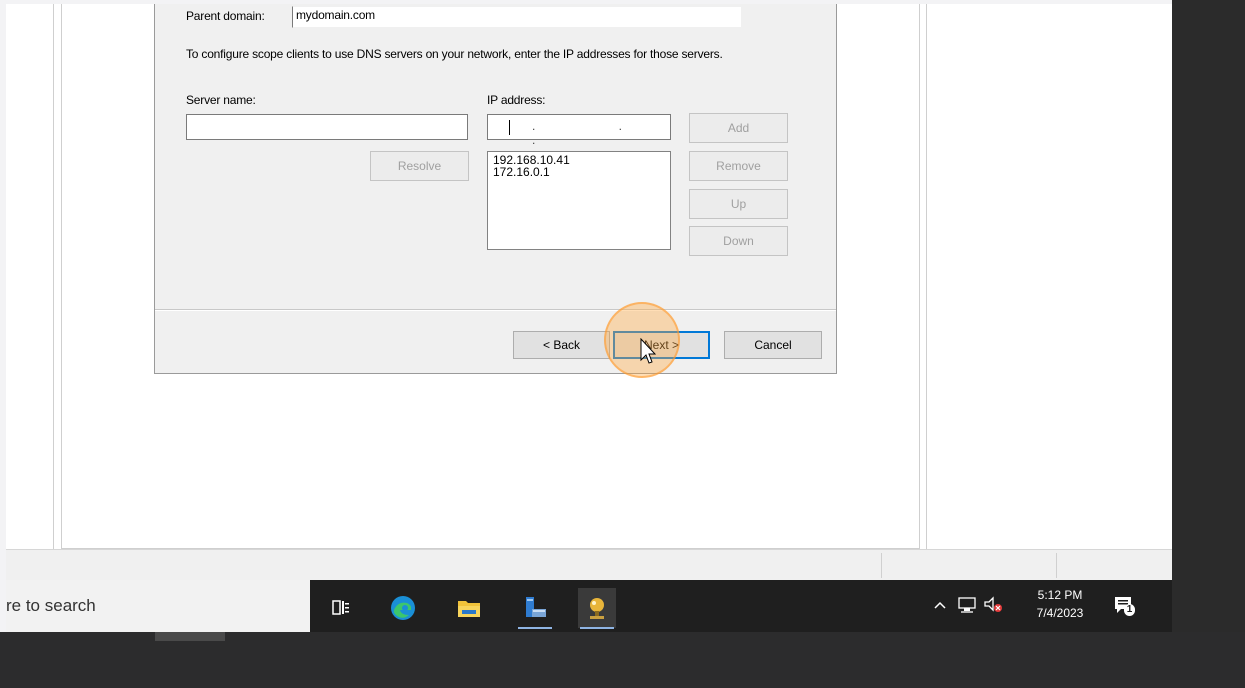 The width and height of the screenshot is (1245, 688). Describe the element at coordinates (622, 660) in the screenshot. I see `dark-background-bottom` at that location.